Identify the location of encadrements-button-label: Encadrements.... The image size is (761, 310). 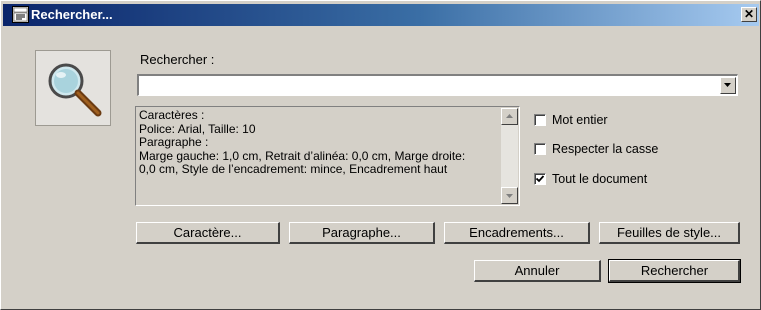
(516, 232).